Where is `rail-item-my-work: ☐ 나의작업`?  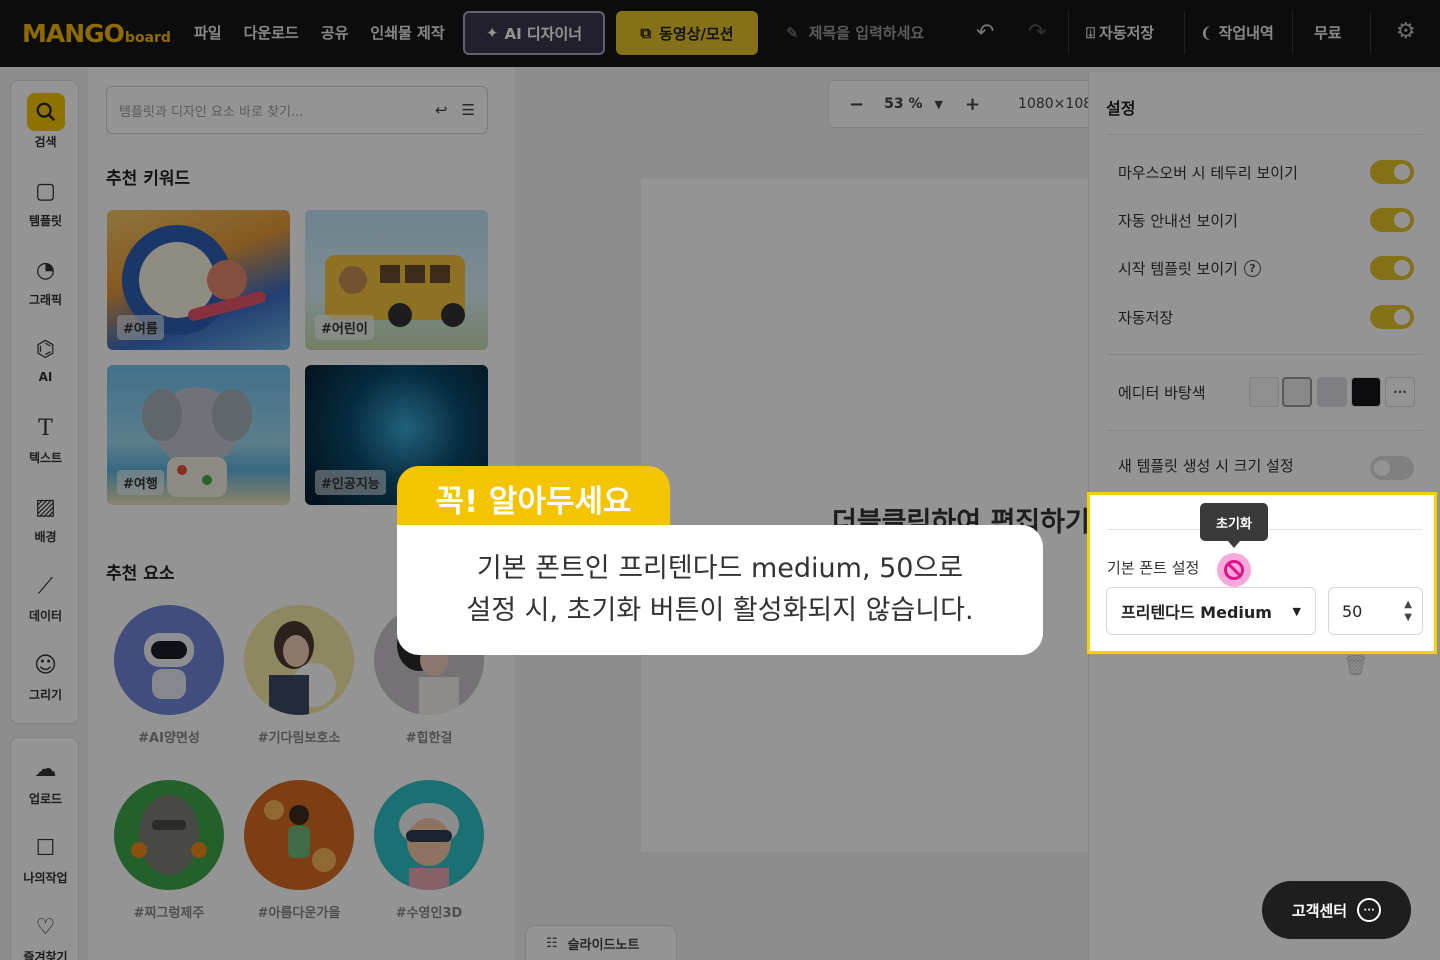
rail-item-my-work: ☐ 나의작업 is located at coordinates (45, 857).